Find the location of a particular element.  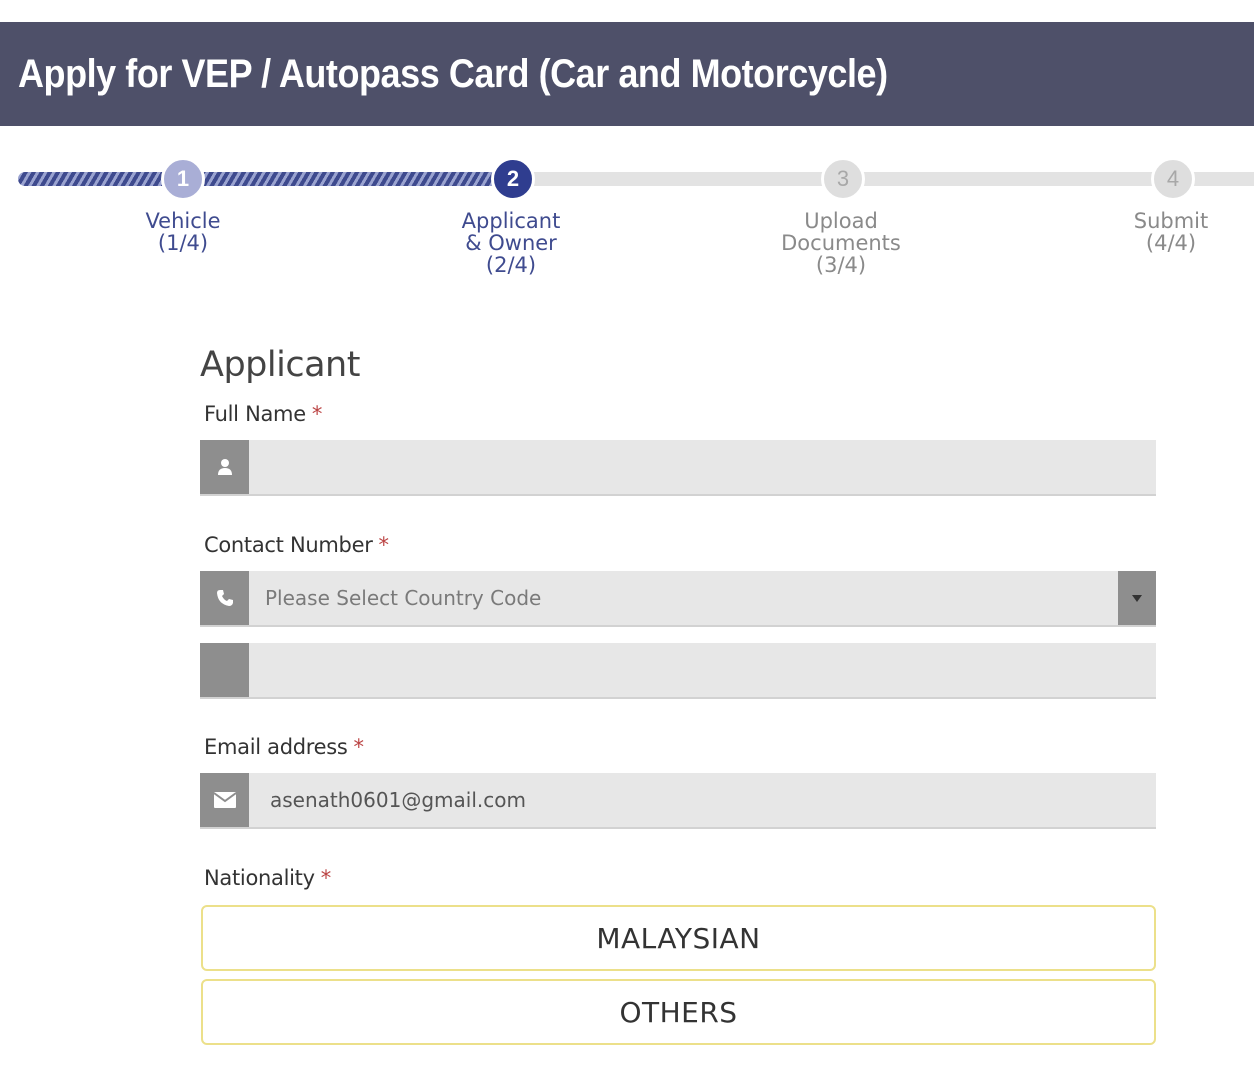

step-3-label: Upload Documents (3/4) is located at coordinates (841, 243).